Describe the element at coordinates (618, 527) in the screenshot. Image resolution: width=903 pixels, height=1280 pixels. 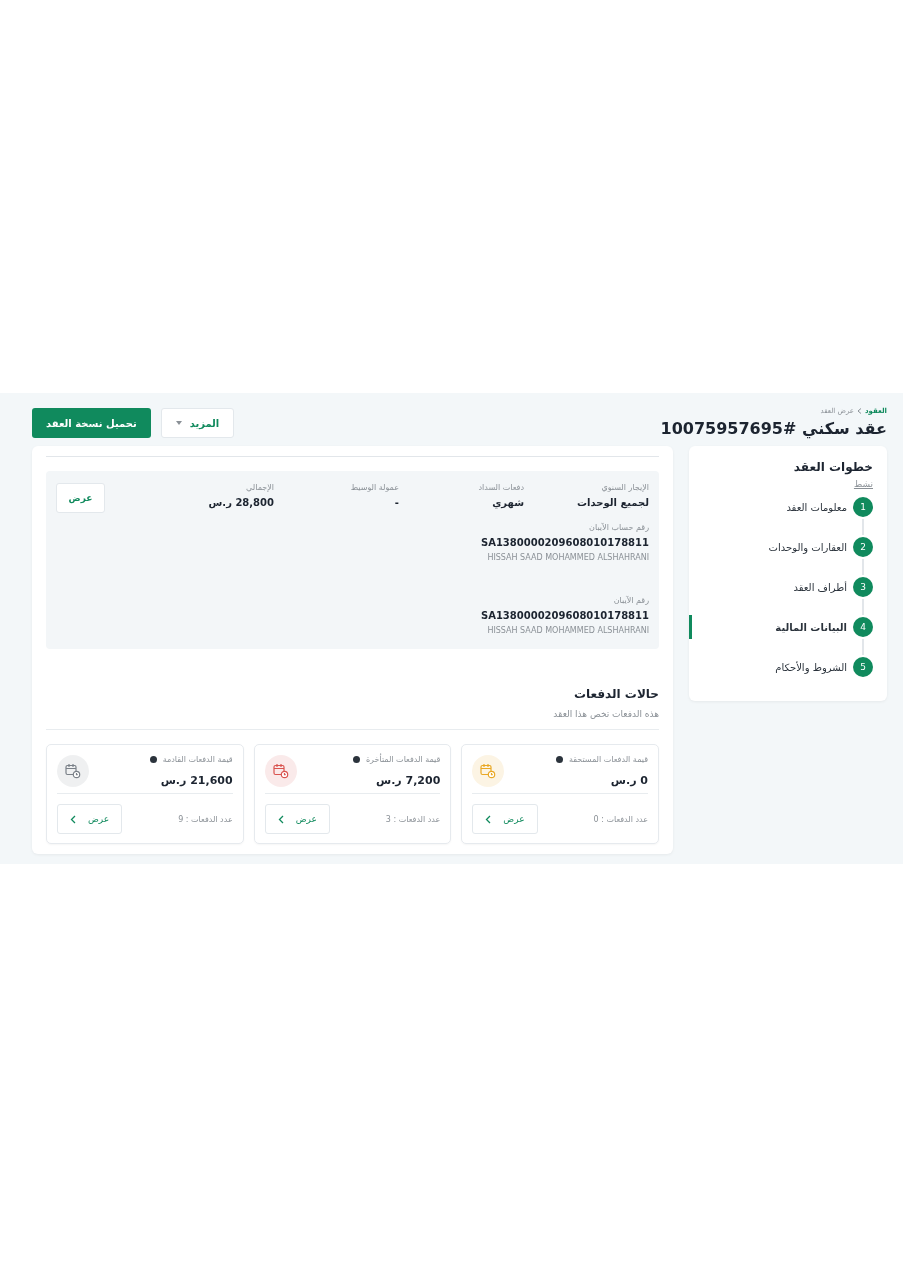
I see `field-label: رقم حساب الآيبان` at that location.